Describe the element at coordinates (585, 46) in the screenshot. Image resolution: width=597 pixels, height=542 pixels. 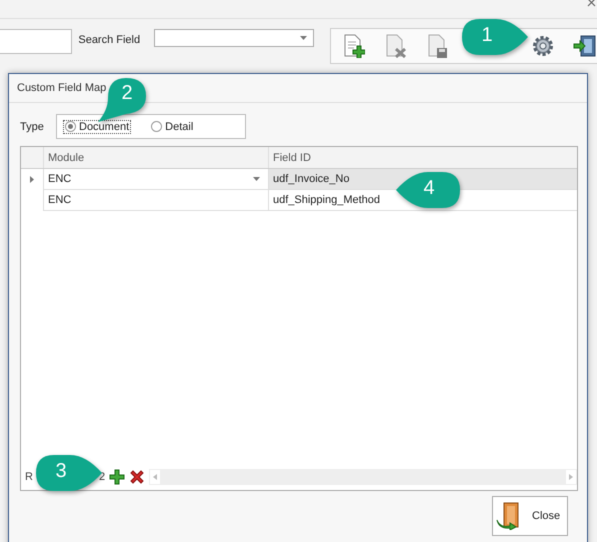
I see `exit-door-icon` at that location.